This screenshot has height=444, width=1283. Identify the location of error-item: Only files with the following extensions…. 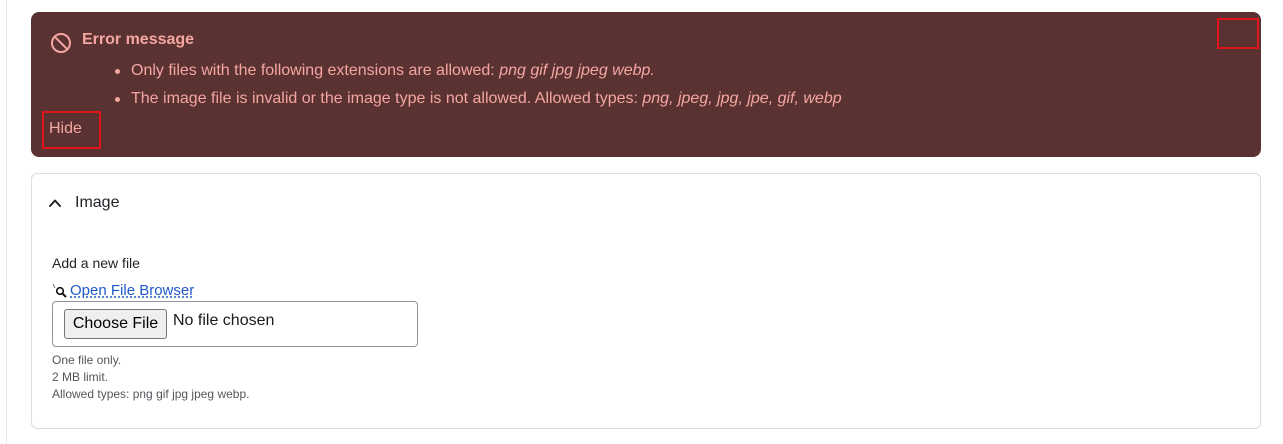
(478, 74).